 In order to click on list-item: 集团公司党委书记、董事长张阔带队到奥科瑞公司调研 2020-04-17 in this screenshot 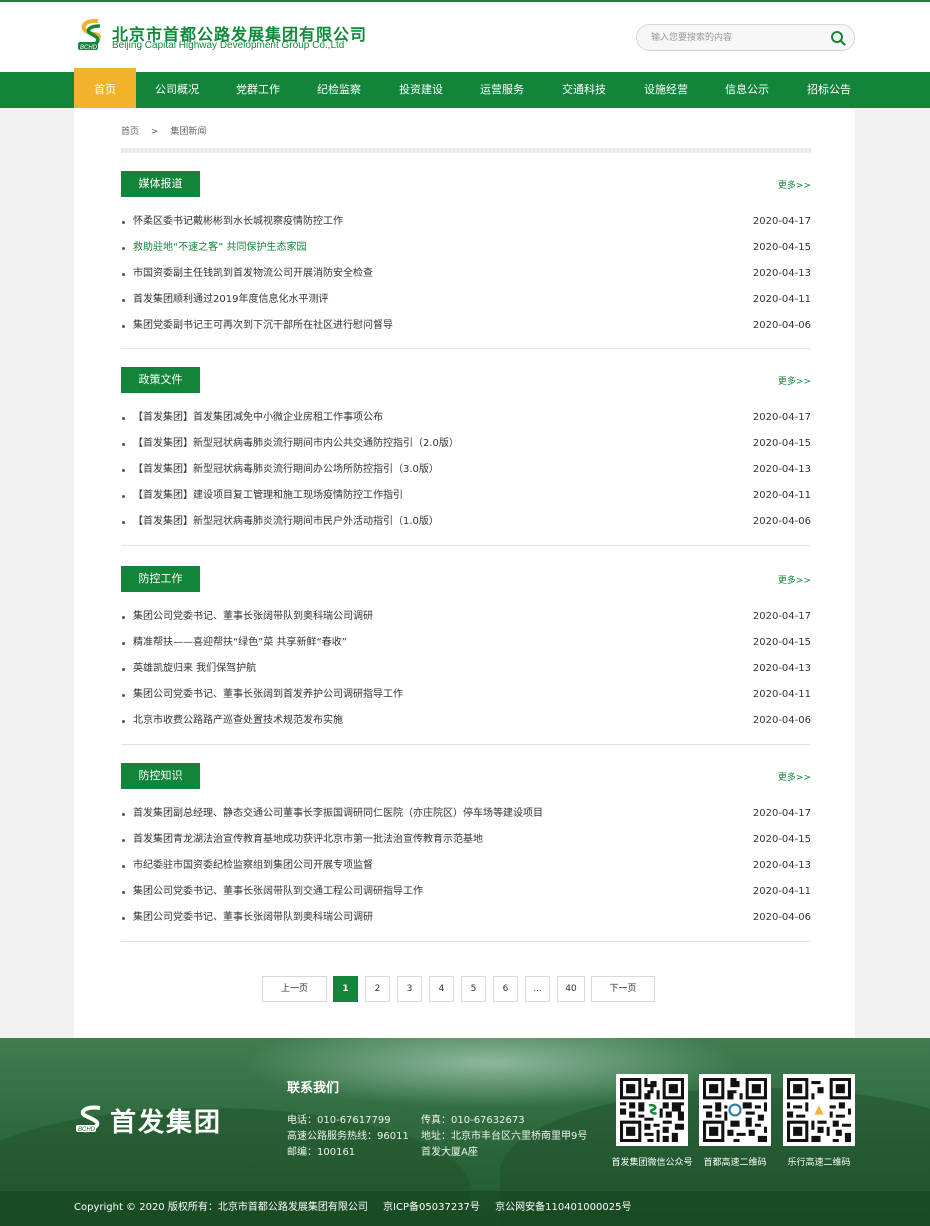, I will do `click(466, 617)`.